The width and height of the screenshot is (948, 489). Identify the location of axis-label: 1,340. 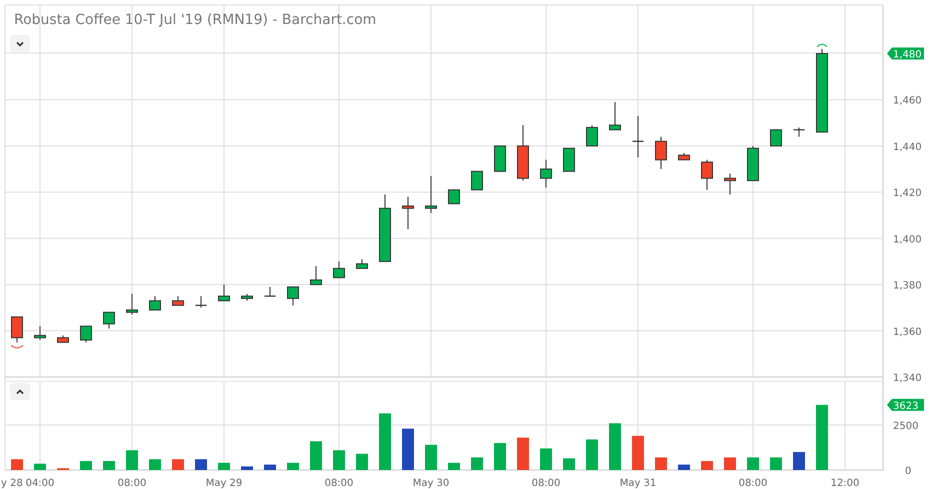
(907, 378).